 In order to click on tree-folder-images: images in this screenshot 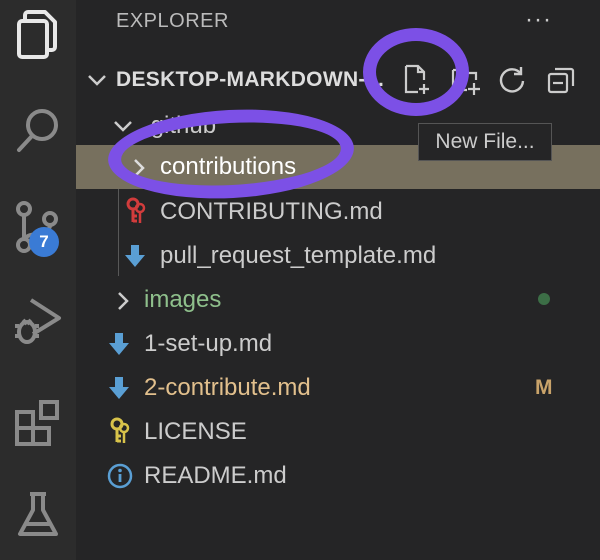, I will do `click(338, 300)`.